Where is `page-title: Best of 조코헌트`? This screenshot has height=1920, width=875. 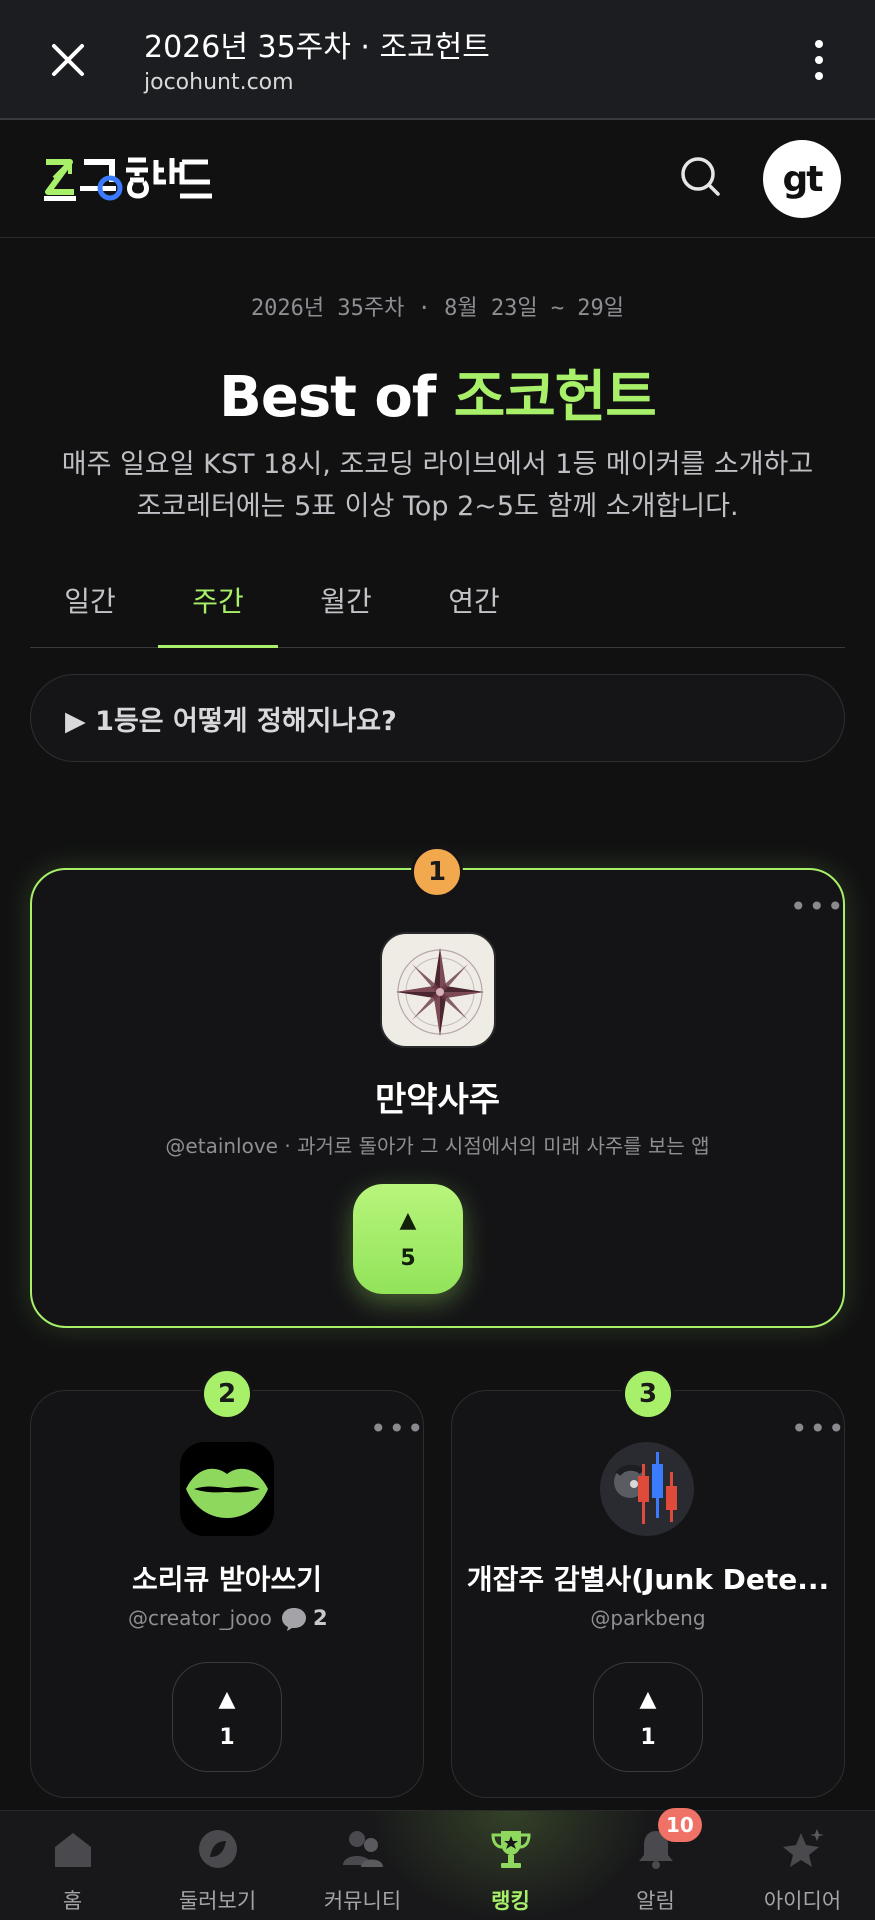
page-title: Best of 조코헌트 is located at coordinates (437, 392).